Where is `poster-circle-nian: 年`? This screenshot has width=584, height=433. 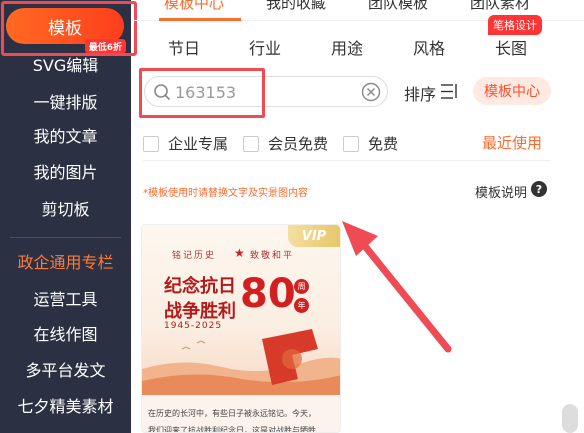
poster-circle-nian: 年 is located at coordinates (301, 305).